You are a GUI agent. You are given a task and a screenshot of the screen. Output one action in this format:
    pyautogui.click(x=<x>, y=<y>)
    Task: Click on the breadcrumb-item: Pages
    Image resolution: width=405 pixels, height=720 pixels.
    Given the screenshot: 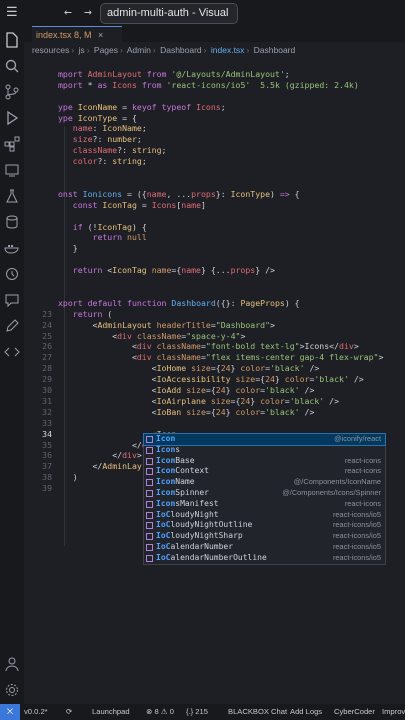 What is the action you would take?
    pyautogui.click(x=106, y=50)
    